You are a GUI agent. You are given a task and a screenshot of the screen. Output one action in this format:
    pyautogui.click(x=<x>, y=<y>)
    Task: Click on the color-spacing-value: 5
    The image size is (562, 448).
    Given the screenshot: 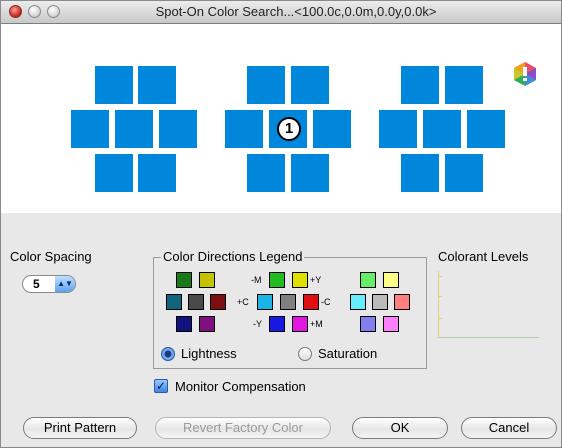 What is the action you would take?
    pyautogui.click(x=36, y=284)
    